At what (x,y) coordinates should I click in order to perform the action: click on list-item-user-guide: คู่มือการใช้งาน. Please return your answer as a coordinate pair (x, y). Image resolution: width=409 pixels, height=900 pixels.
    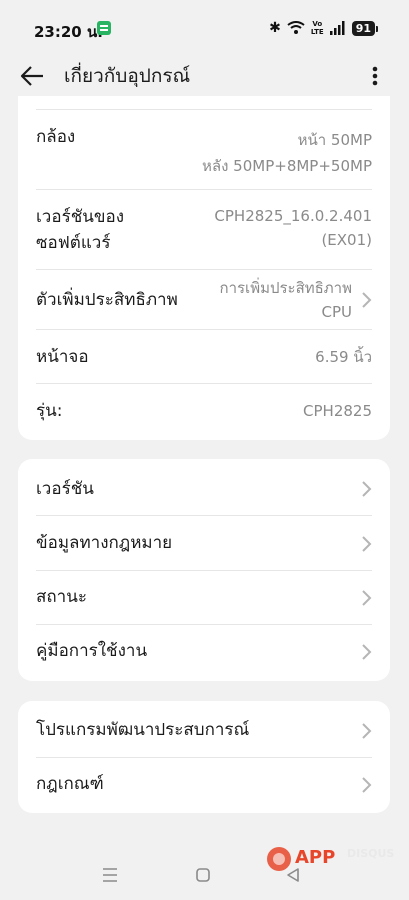
    Looking at the image, I should click on (204, 652).